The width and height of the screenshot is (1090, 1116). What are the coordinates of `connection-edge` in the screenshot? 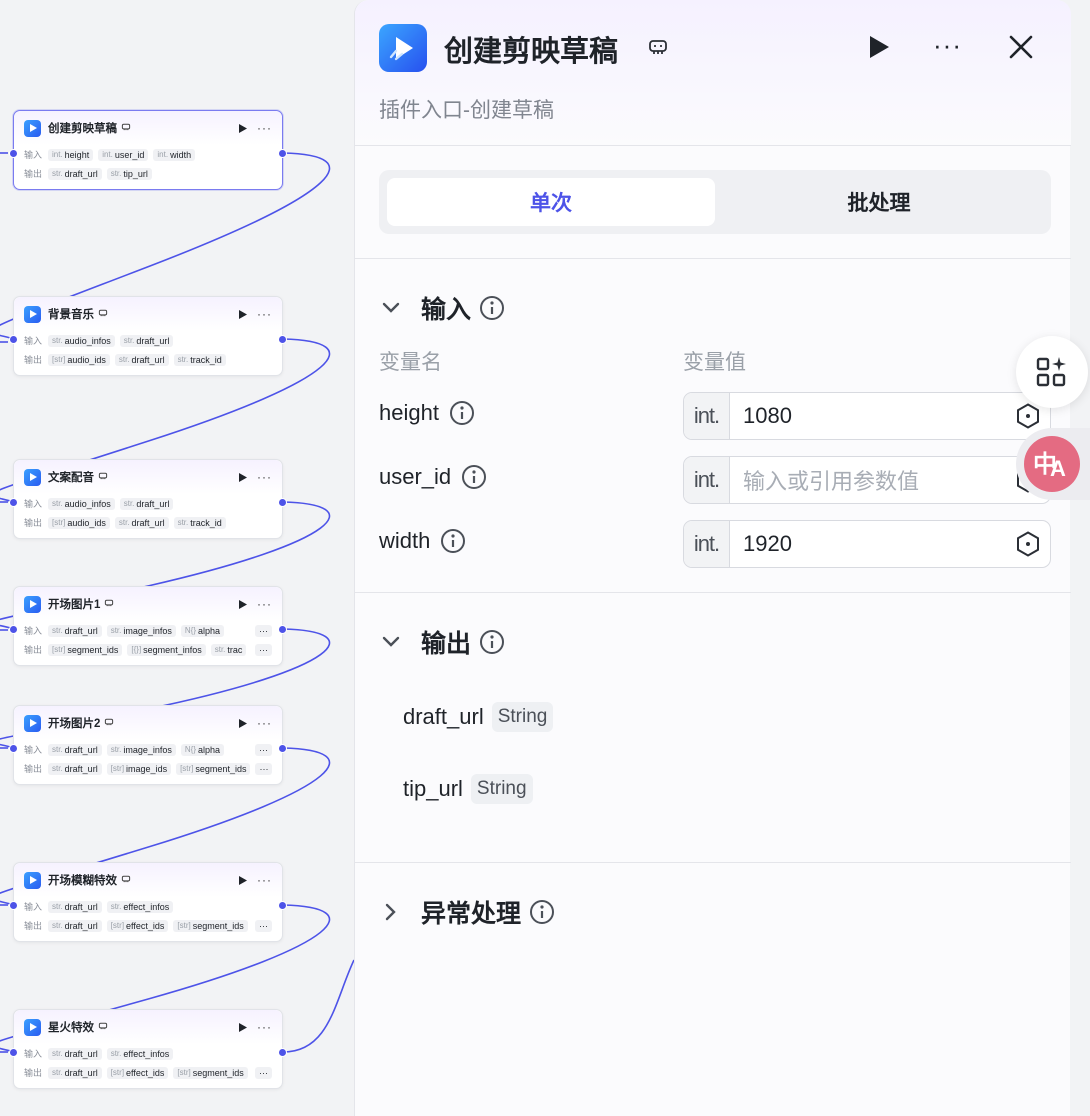 It's located at (318, 1006).